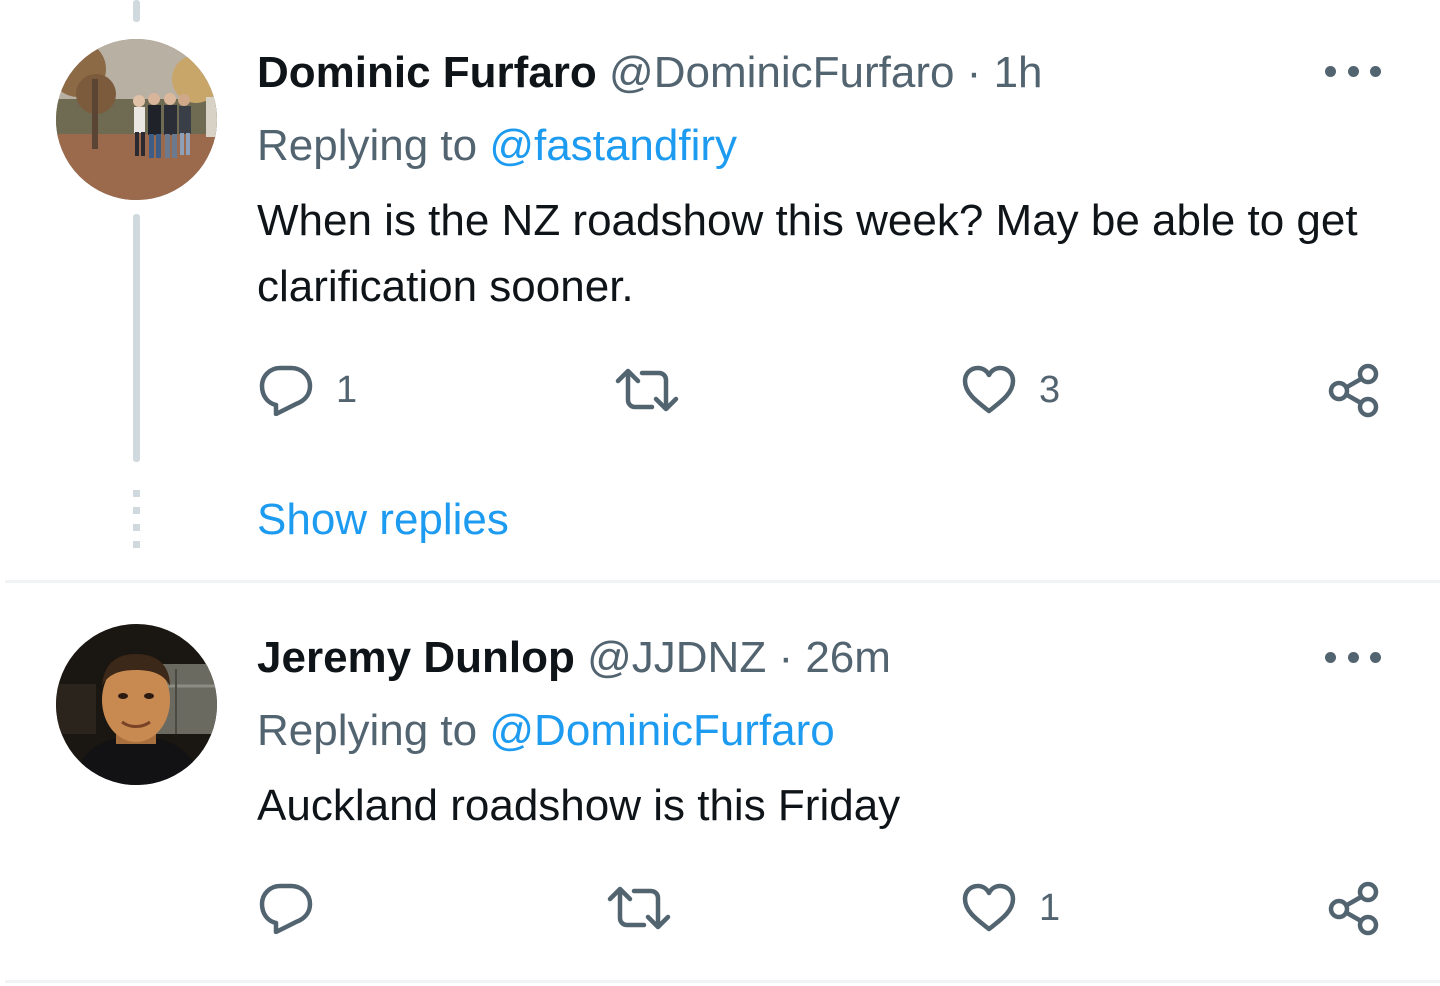 Image resolution: width=1440 pixels, height=986 pixels. I want to click on display-name: Jeremy Dunlop, so click(416, 657).